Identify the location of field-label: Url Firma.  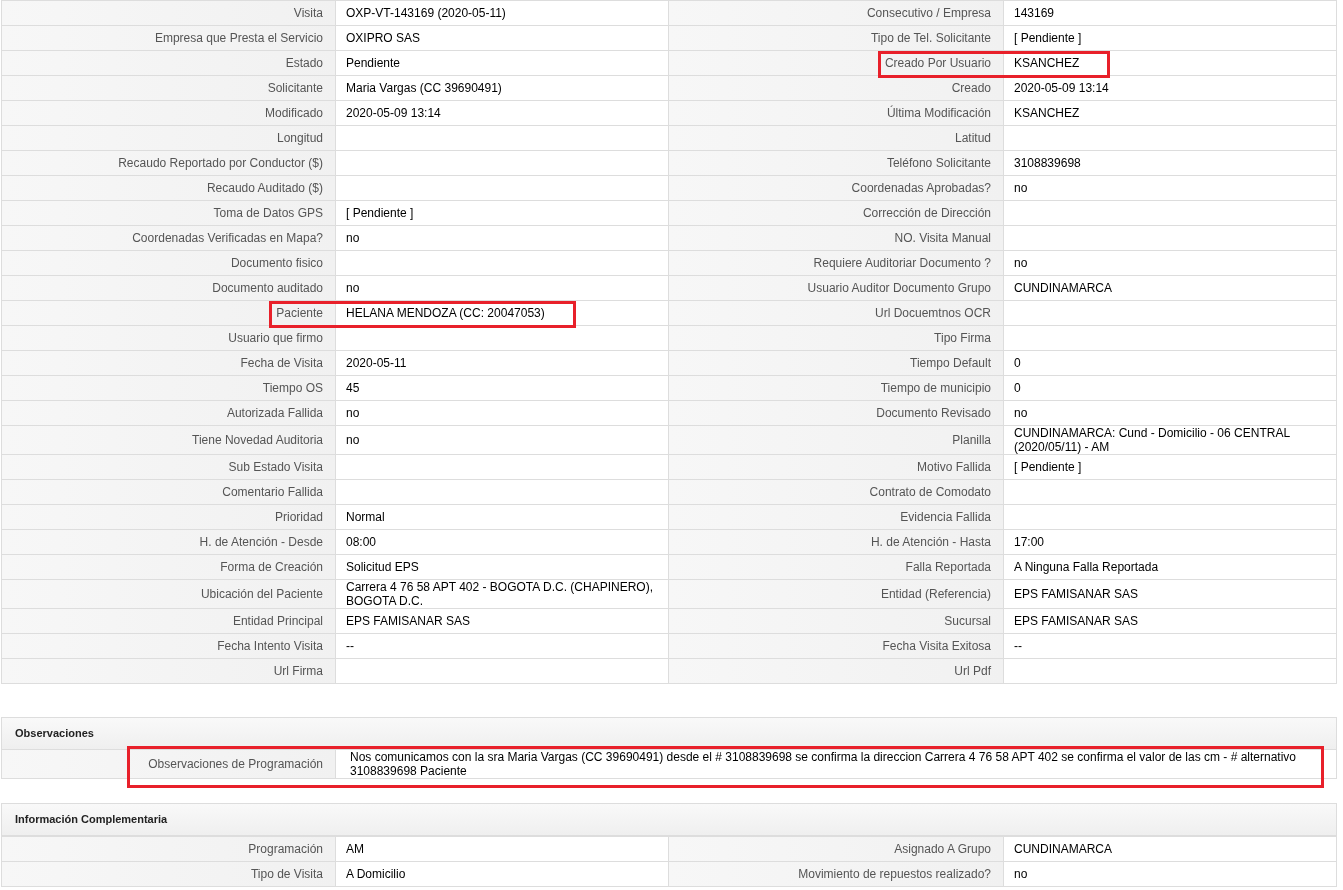
(169, 671).